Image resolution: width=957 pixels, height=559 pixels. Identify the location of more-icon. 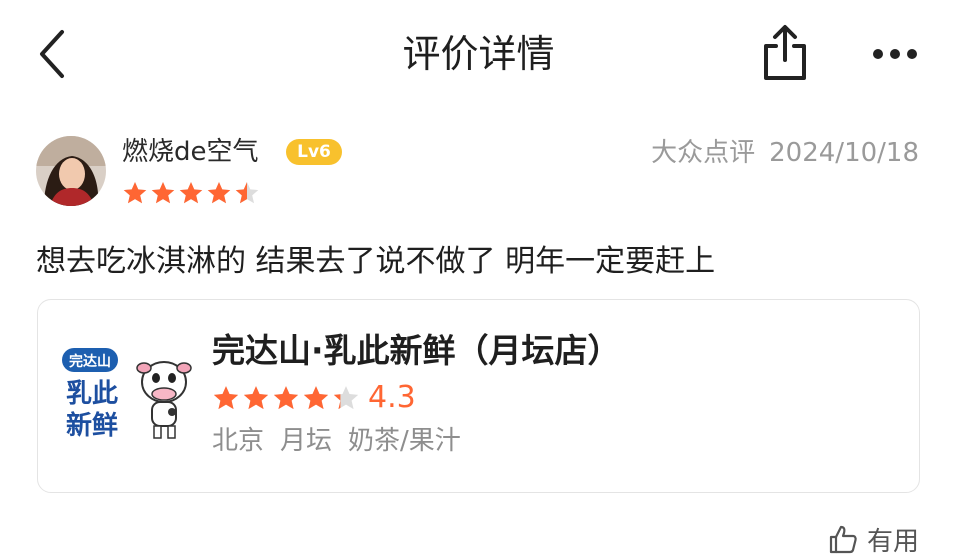
(895, 54).